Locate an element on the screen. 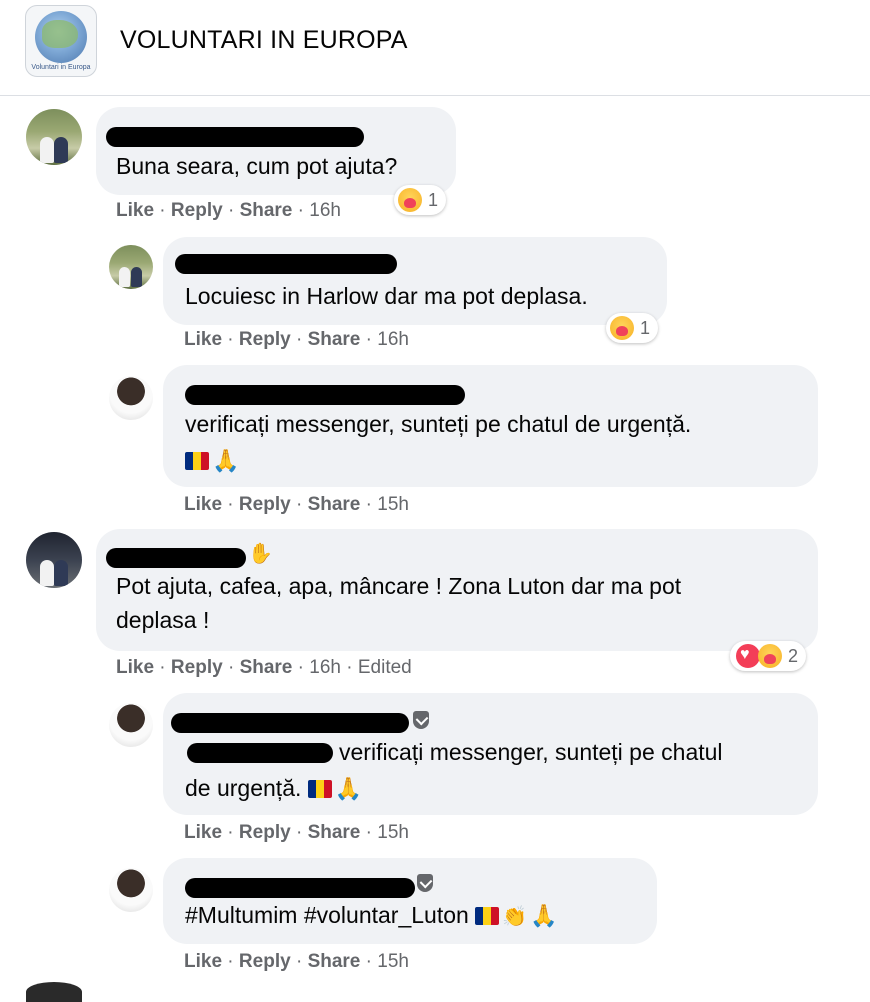 The width and height of the screenshot is (870, 1002). comment-text-line2: de urgență. 🙏 is located at coordinates (273, 788).